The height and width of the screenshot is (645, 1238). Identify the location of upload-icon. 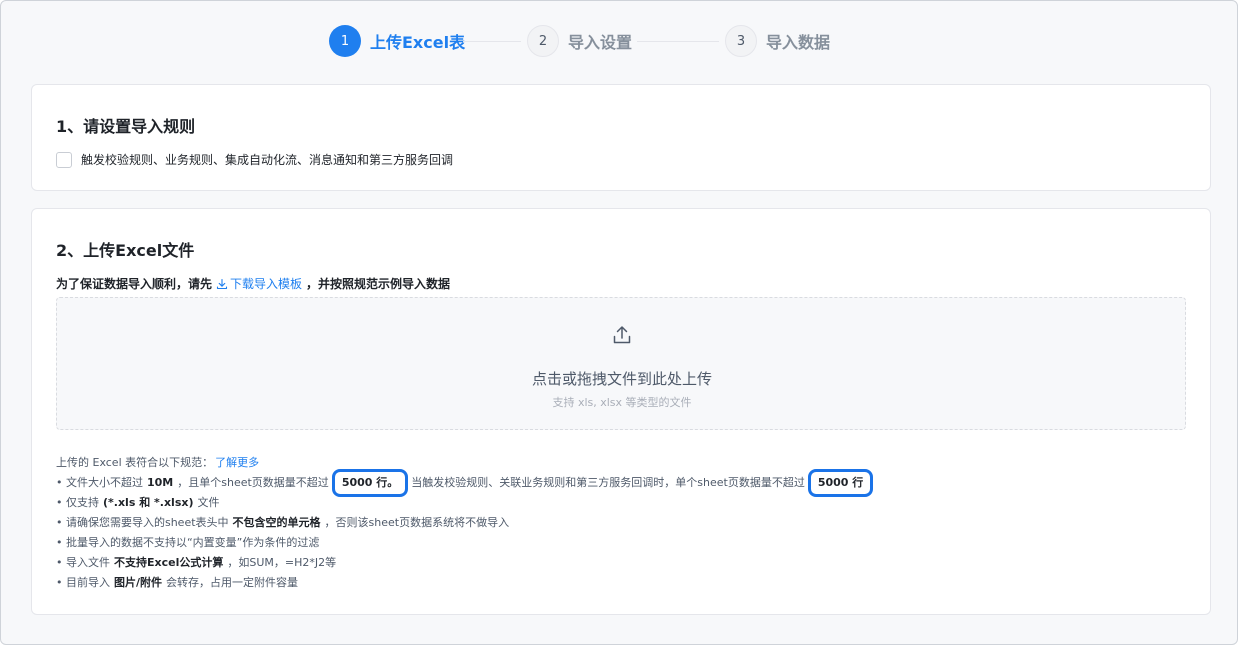
(622, 335).